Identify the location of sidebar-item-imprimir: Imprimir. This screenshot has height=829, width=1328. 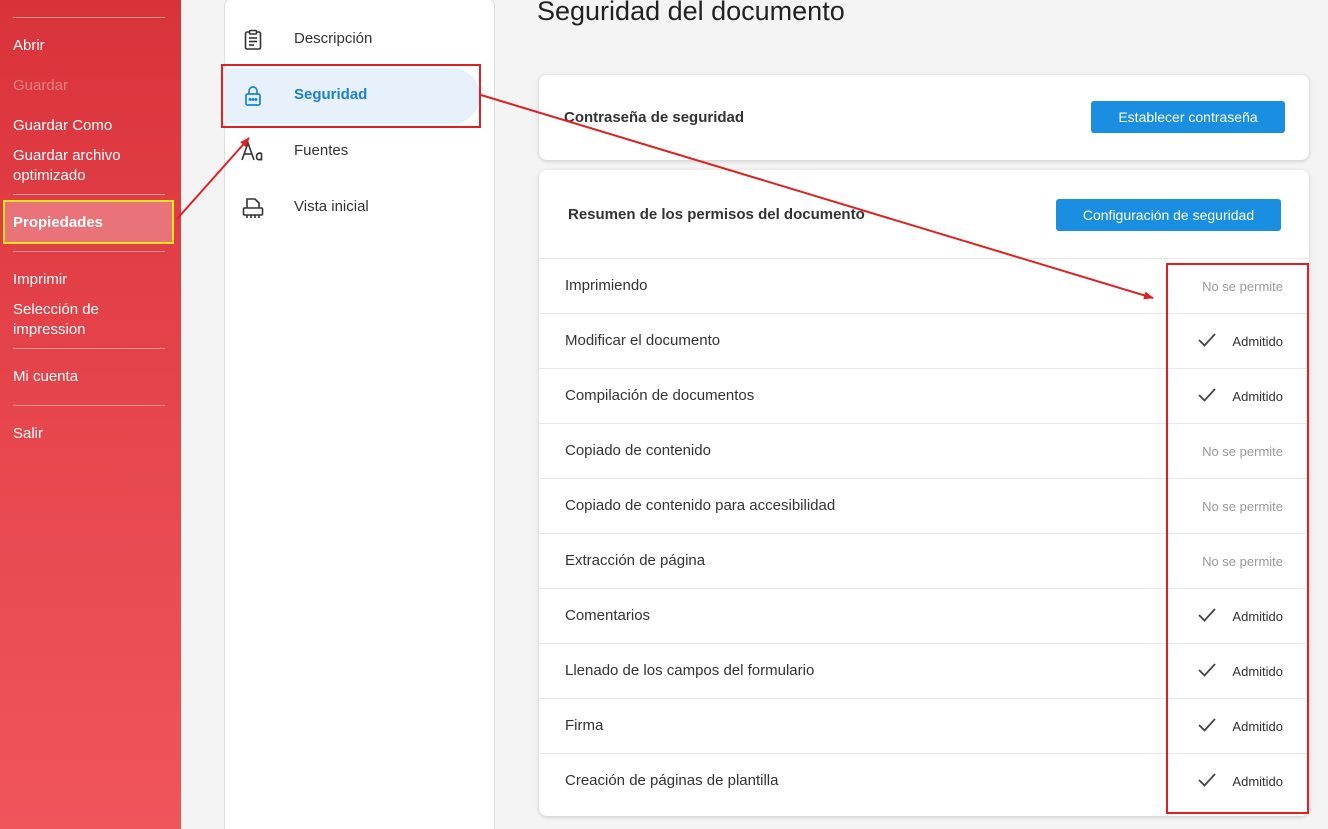
(93, 280).